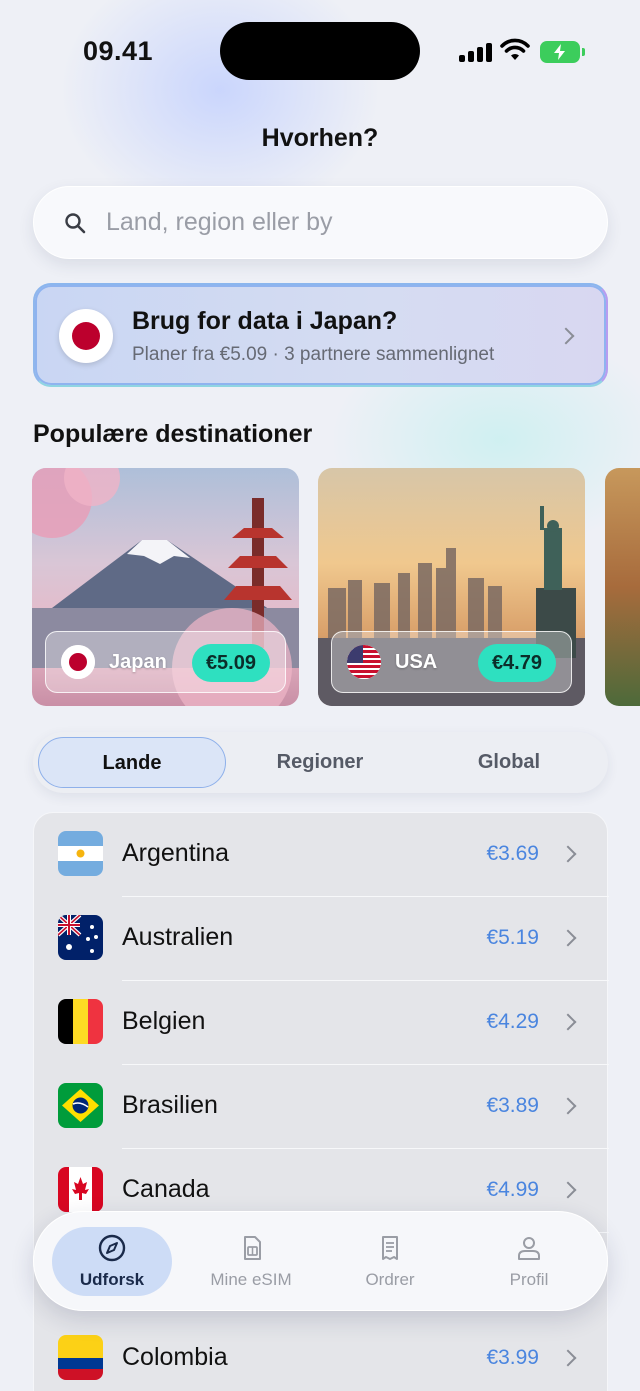 This screenshot has width=640, height=1391. Describe the element at coordinates (164, 1021) in the screenshot. I see `country-name: Belgien` at that location.